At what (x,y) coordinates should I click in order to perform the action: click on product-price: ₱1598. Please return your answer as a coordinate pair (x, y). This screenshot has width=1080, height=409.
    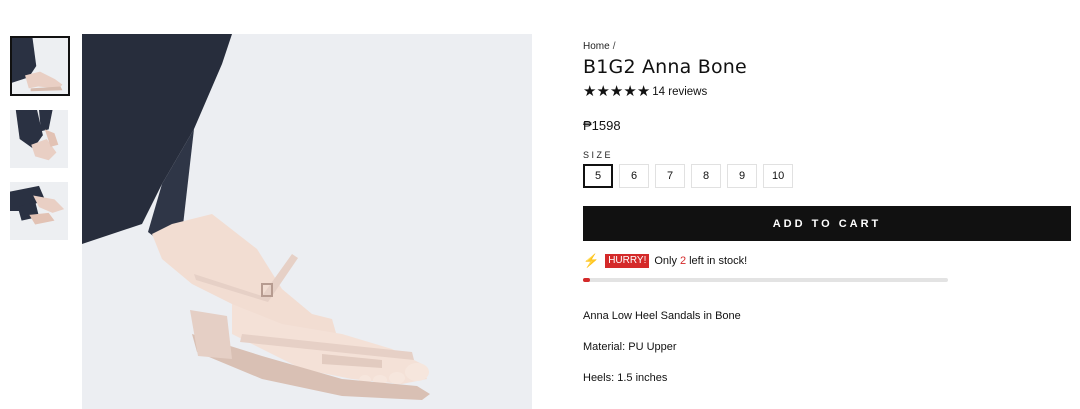
    Looking at the image, I should click on (602, 125).